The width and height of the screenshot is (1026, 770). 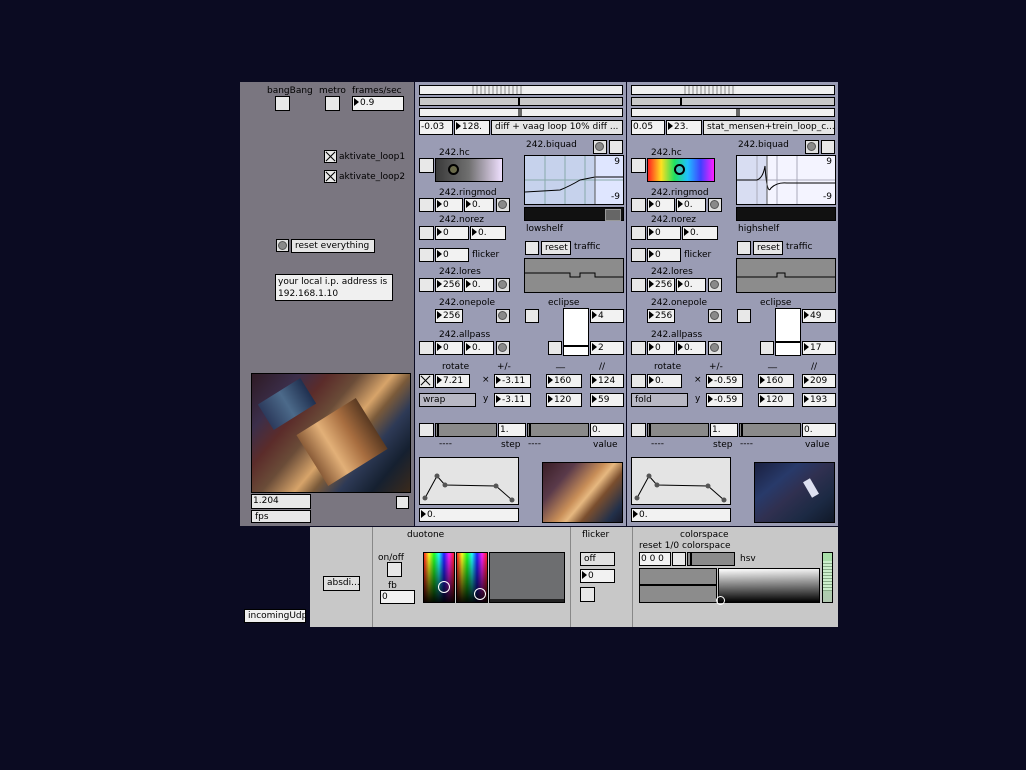 I want to click on ch2-scrub-slider, so click(x=733, y=90).